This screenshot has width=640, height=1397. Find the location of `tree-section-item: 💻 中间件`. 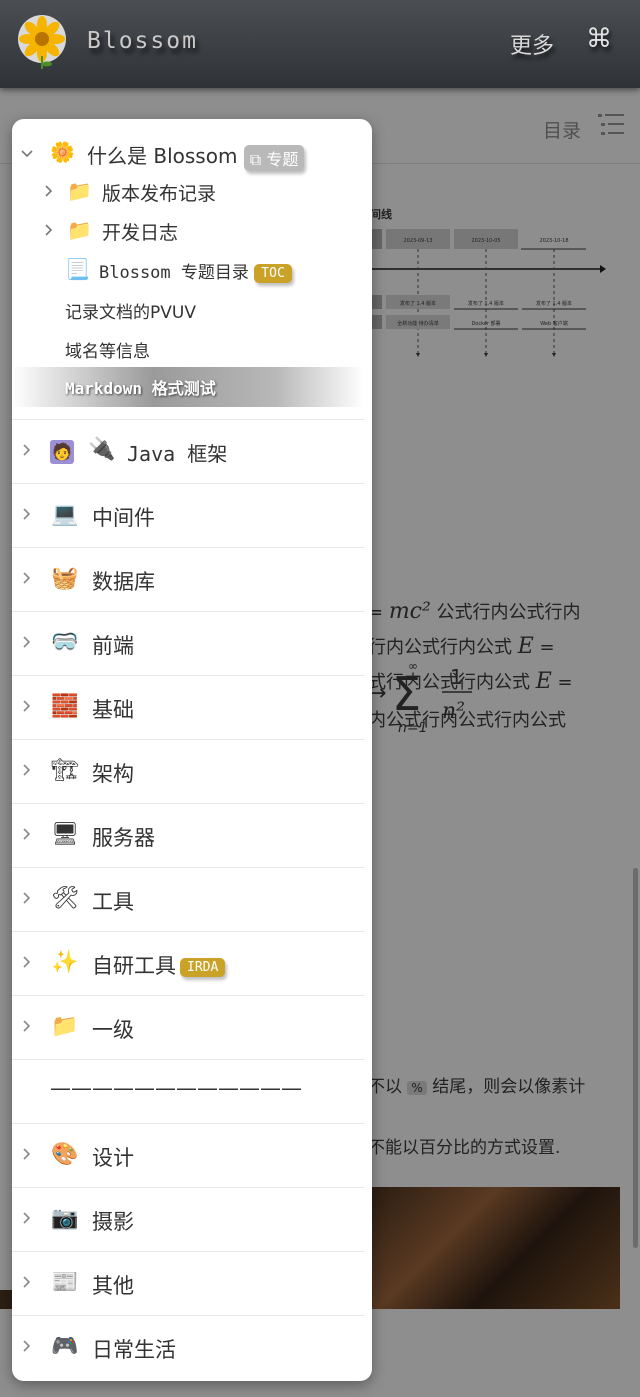

tree-section-item: 💻 中间件 is located at coordinates (192, 516).